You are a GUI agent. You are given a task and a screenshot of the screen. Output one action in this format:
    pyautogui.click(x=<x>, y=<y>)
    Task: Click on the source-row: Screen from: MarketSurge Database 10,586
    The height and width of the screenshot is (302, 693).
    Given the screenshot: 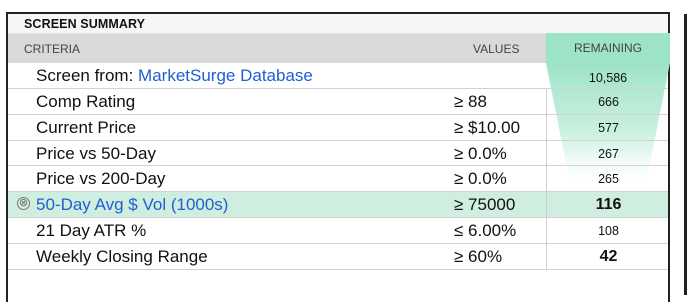 What is the action you would take?
    pyautogui.click(x=338, y=76)
    